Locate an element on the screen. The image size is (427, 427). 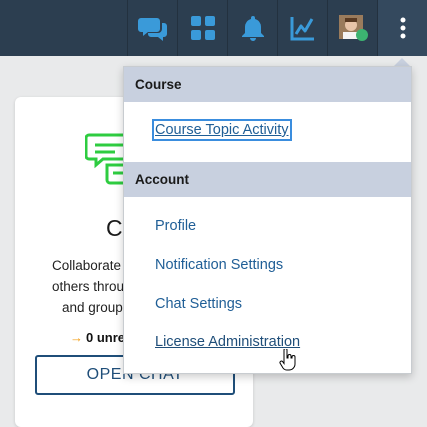
menu-item-course-topic-activity: Course Topic Activity is located at coordinates (222, 130).